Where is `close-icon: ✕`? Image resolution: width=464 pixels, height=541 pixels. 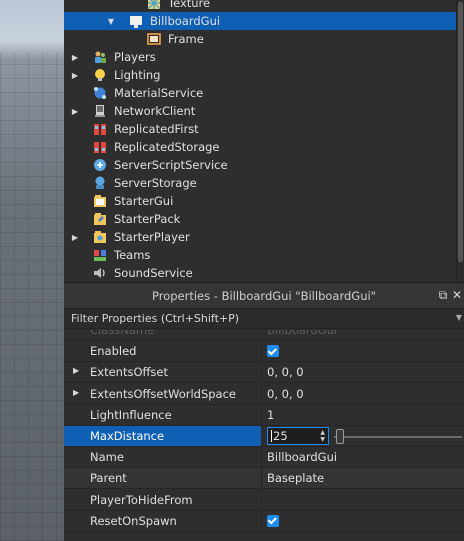
close-icon: ✕ is located at coordinates (457, 295).